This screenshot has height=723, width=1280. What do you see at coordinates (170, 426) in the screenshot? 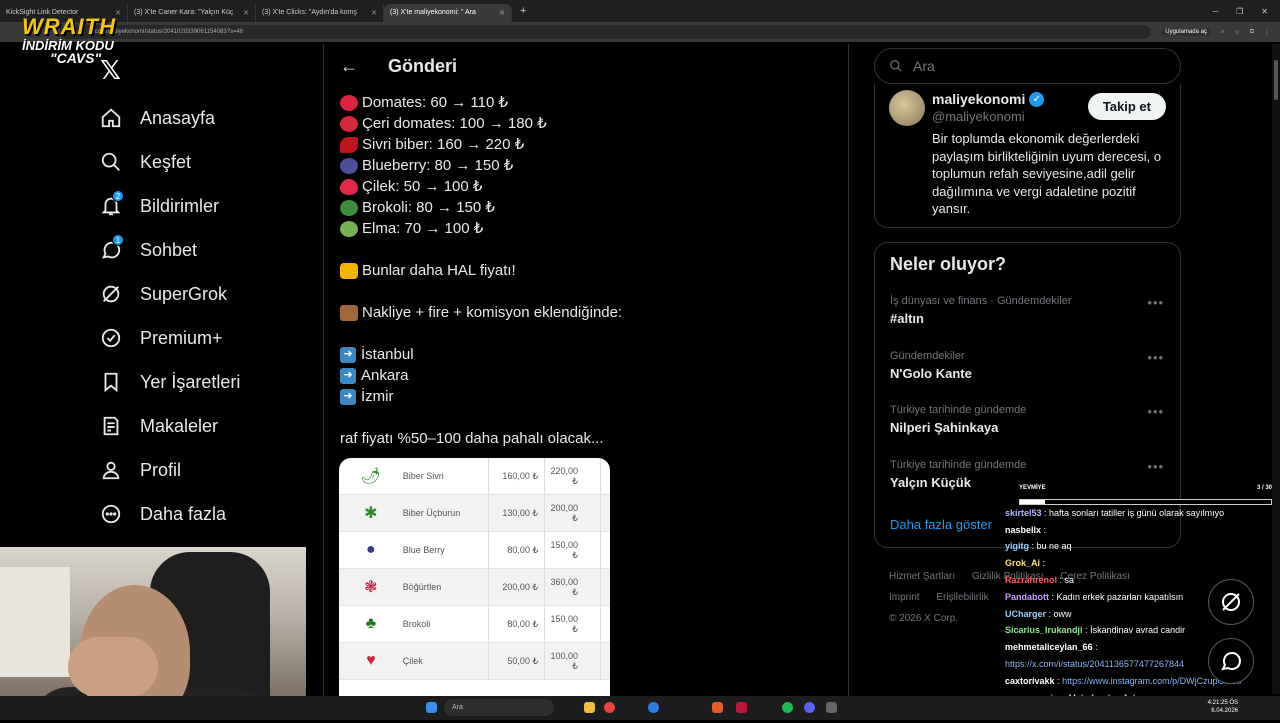
I see `sidebar-item-articles: Makaleler` at bounding box center [170, 426].